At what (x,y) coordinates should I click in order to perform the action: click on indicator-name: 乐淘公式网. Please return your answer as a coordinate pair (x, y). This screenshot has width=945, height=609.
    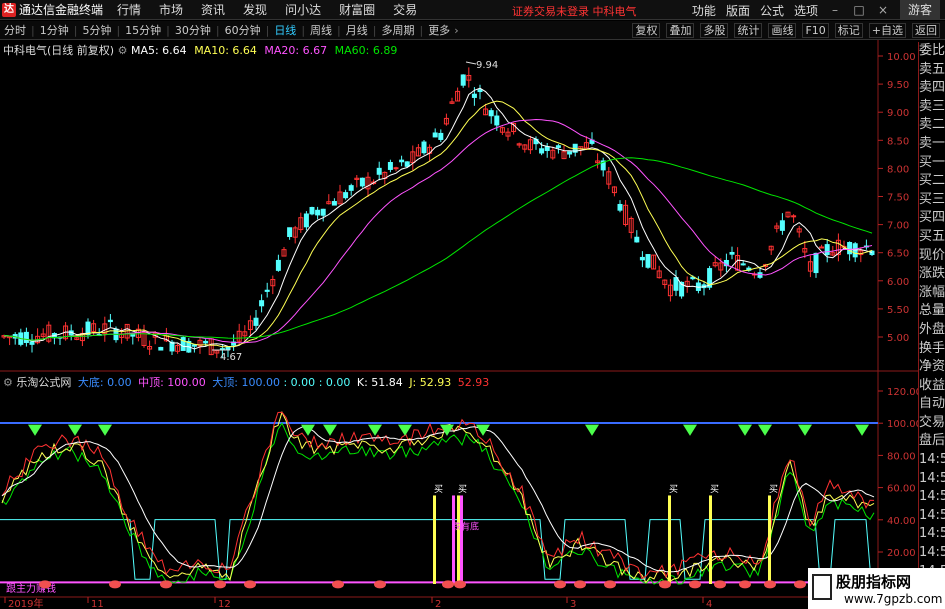
    Looking at the image, I should click on (43, 382).